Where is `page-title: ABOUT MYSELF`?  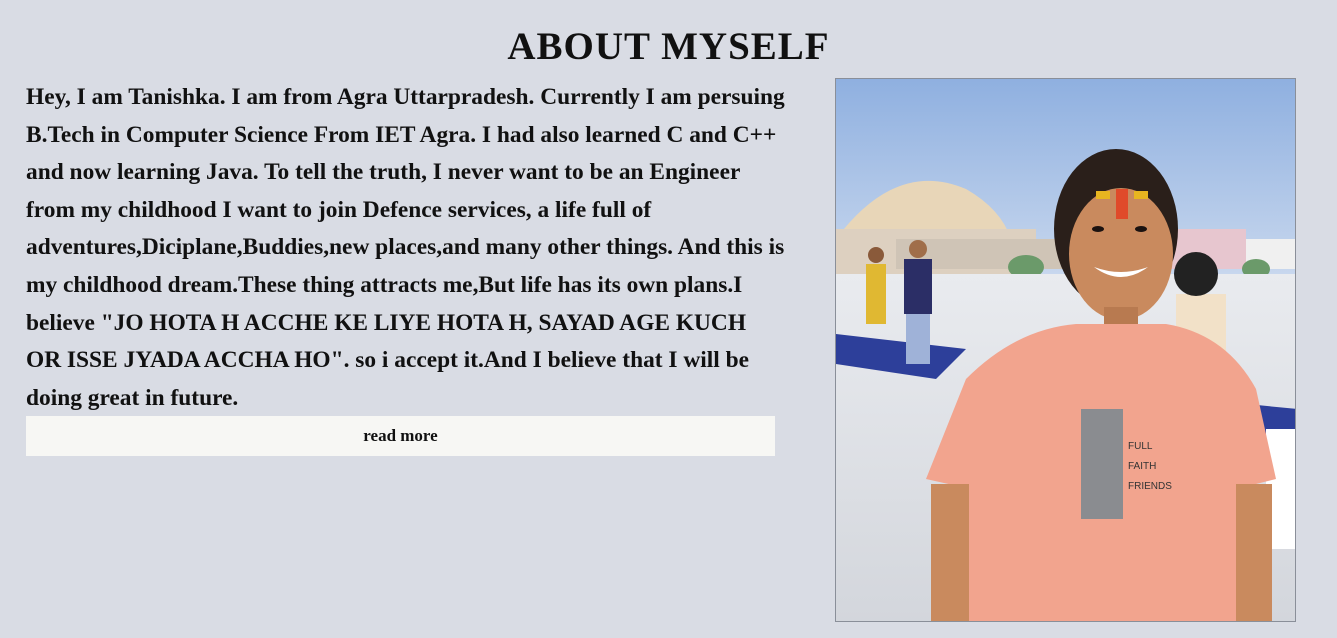
page-title: ABOUT MYSELF is located at coordinates (668, 46).